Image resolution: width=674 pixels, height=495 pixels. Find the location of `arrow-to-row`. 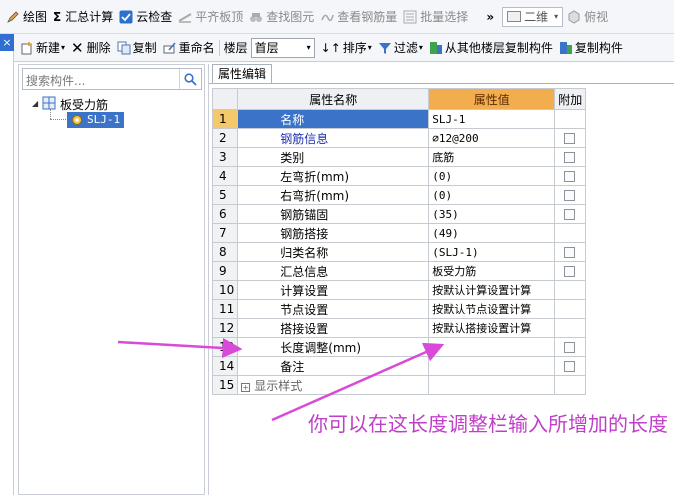

arrow-to-row is located at coordinates (180, 348).